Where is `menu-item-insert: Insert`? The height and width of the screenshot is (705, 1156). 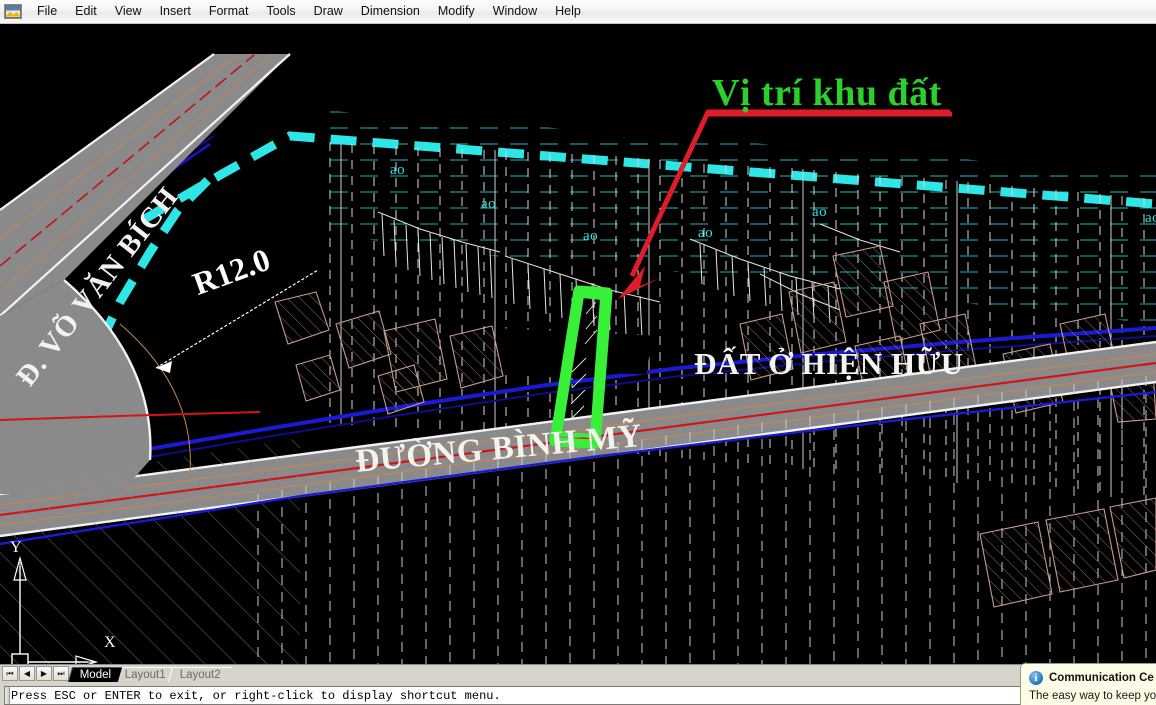 menu-item-insert: Insert is located at coordinates (175, 12).